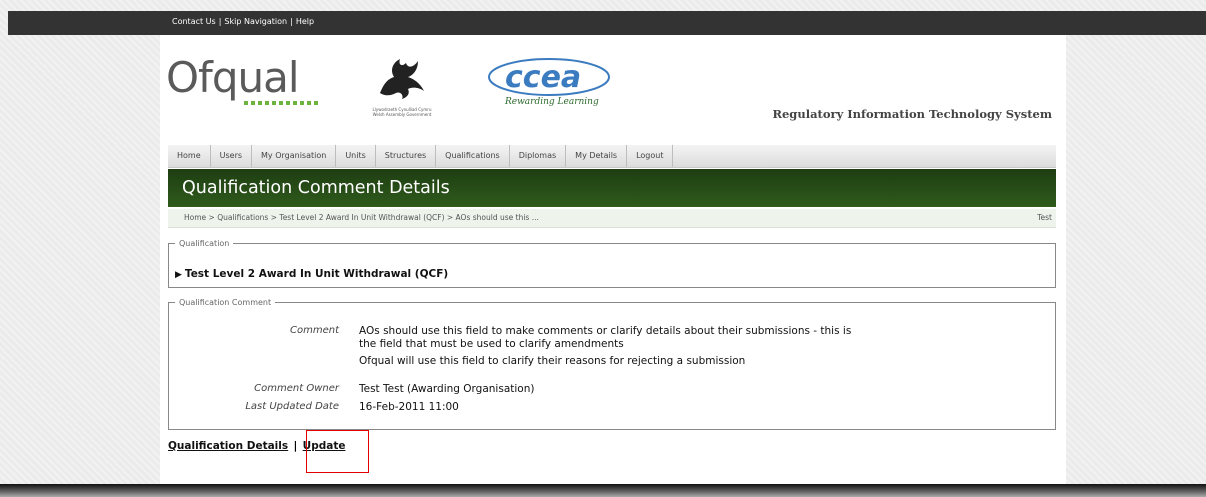 Image resolution: width=1206 pixels, height=497 pixels. What do you see at coordinates (650, 156) in the screenshot?
I see `nav-logout: Logout` at bounding box center [650, 156].